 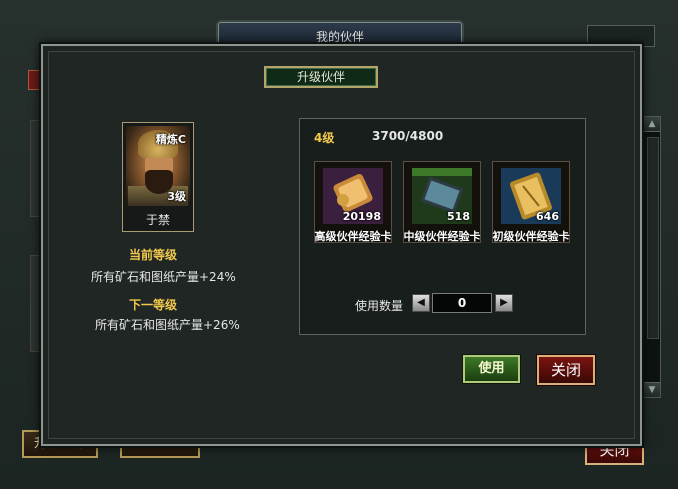 I want to click on item-name: 高级伙伴经验卡, so click(x=353, y=236).